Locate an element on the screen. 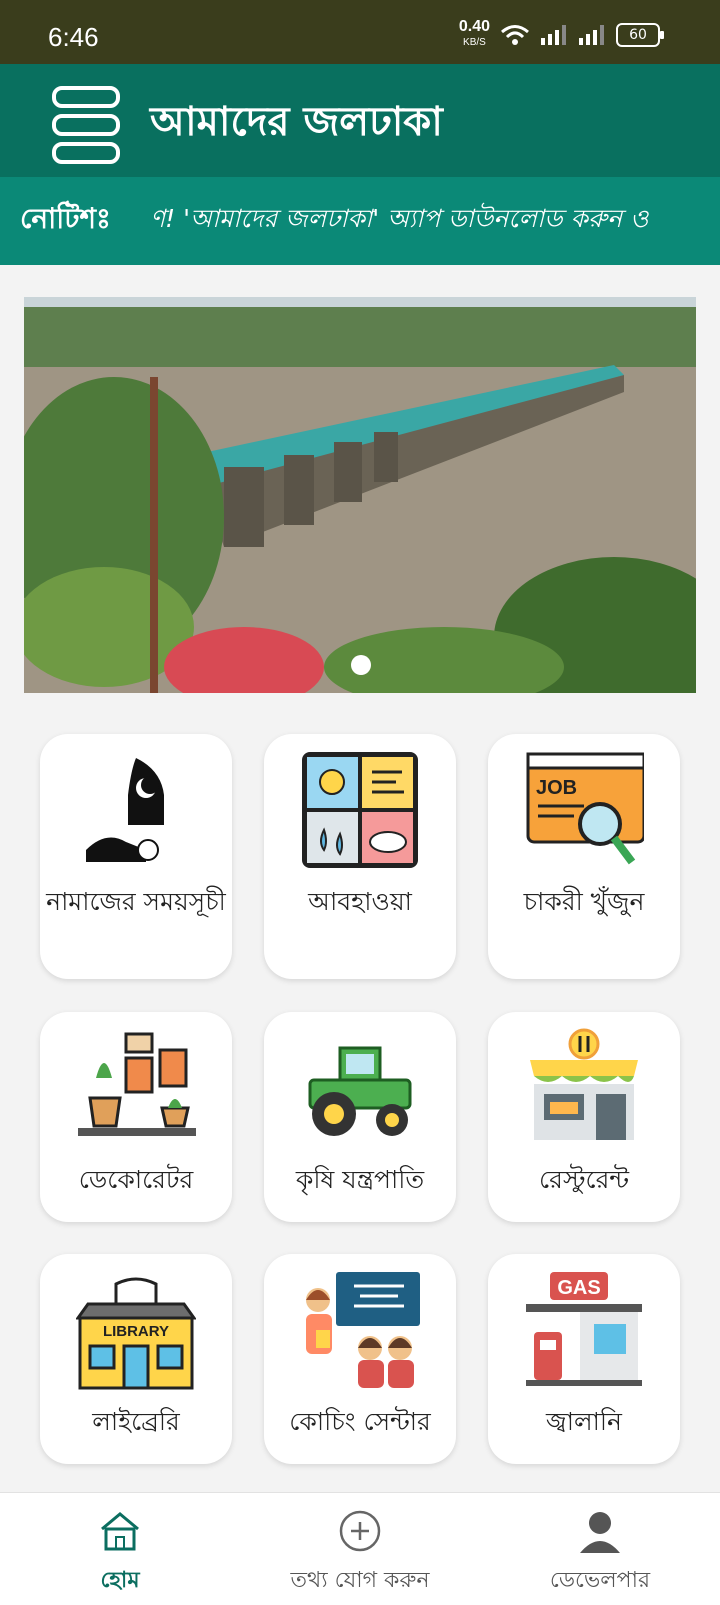 The width and height of the screenshot is (720, 1605). wifi-icon is located at coordinates (515, 35).